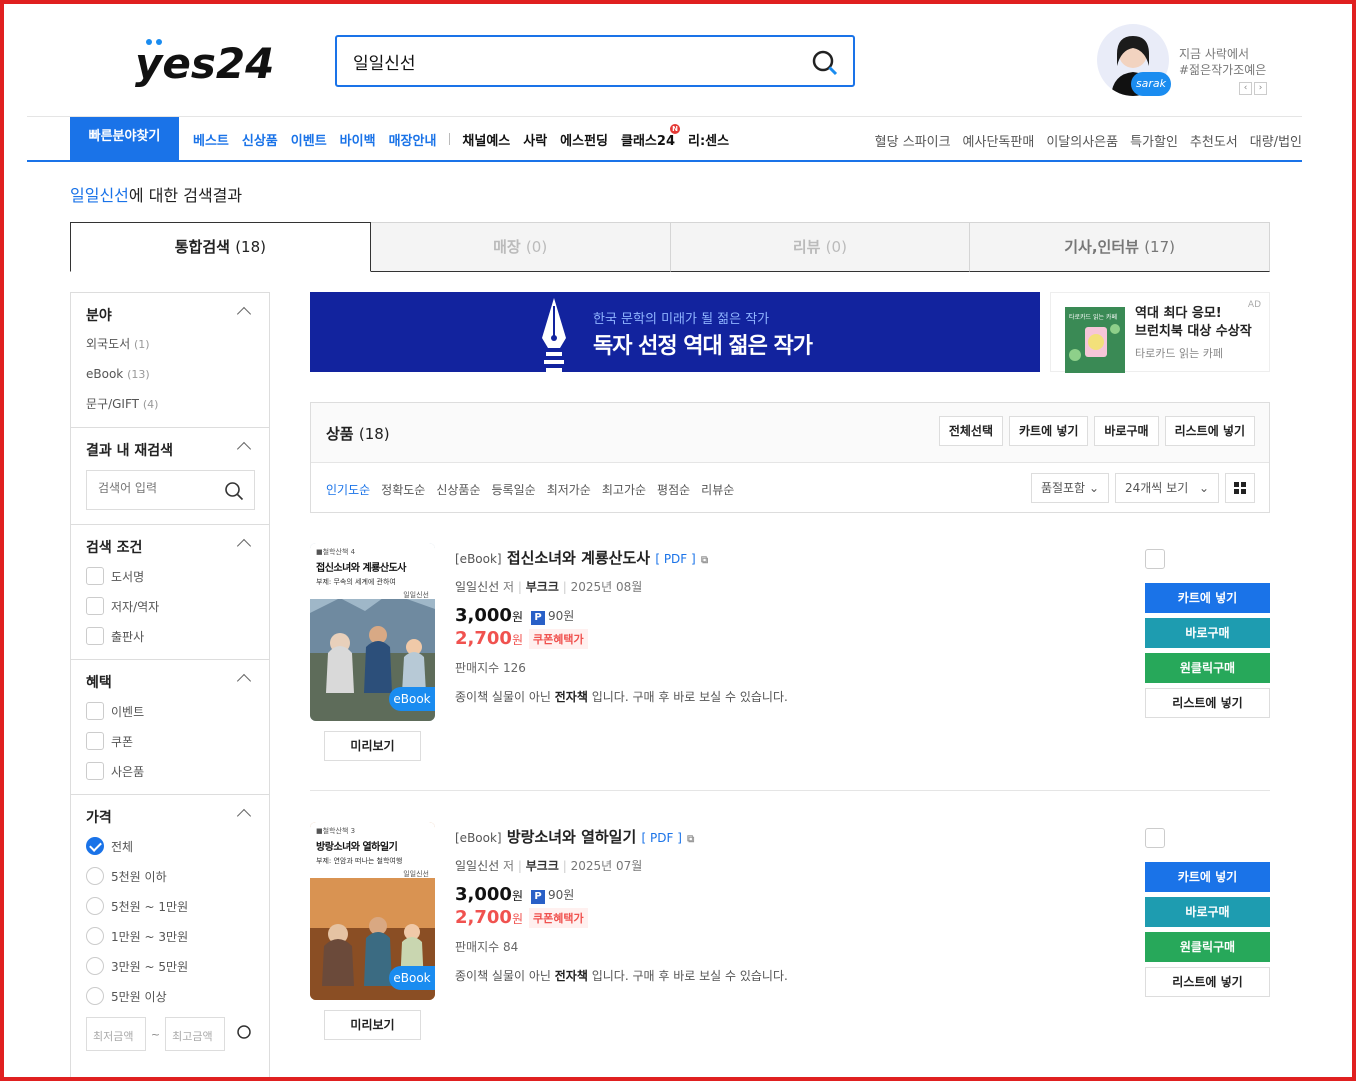 Image resolution: width=1356 pixels, height=1081 pixels. Describe the element at coordinates (584, 139) in the screenshot. I see `gnb-sfunding: 에스펀딩` at that location.